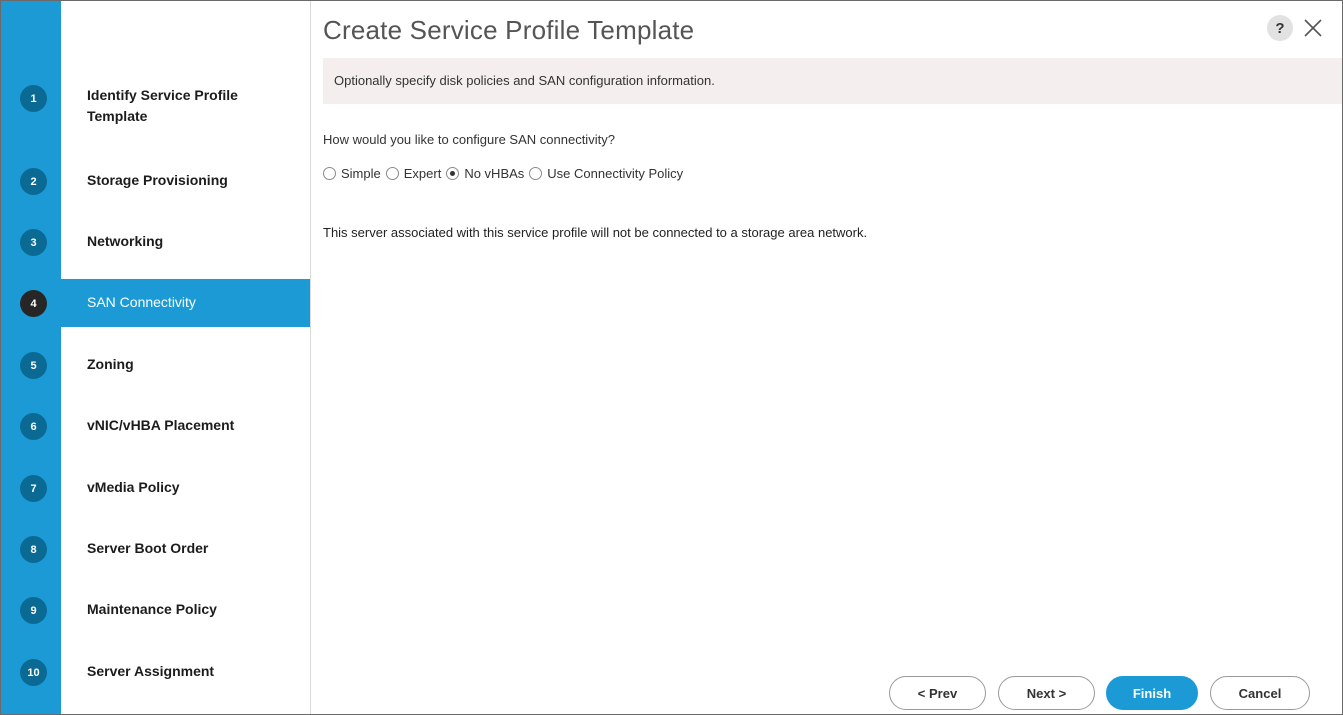  What do you see at coordinates (509, 30) in the screenshot?
I see `dialog-title: Create Service Profile Template` at bounding box center [509, 30].